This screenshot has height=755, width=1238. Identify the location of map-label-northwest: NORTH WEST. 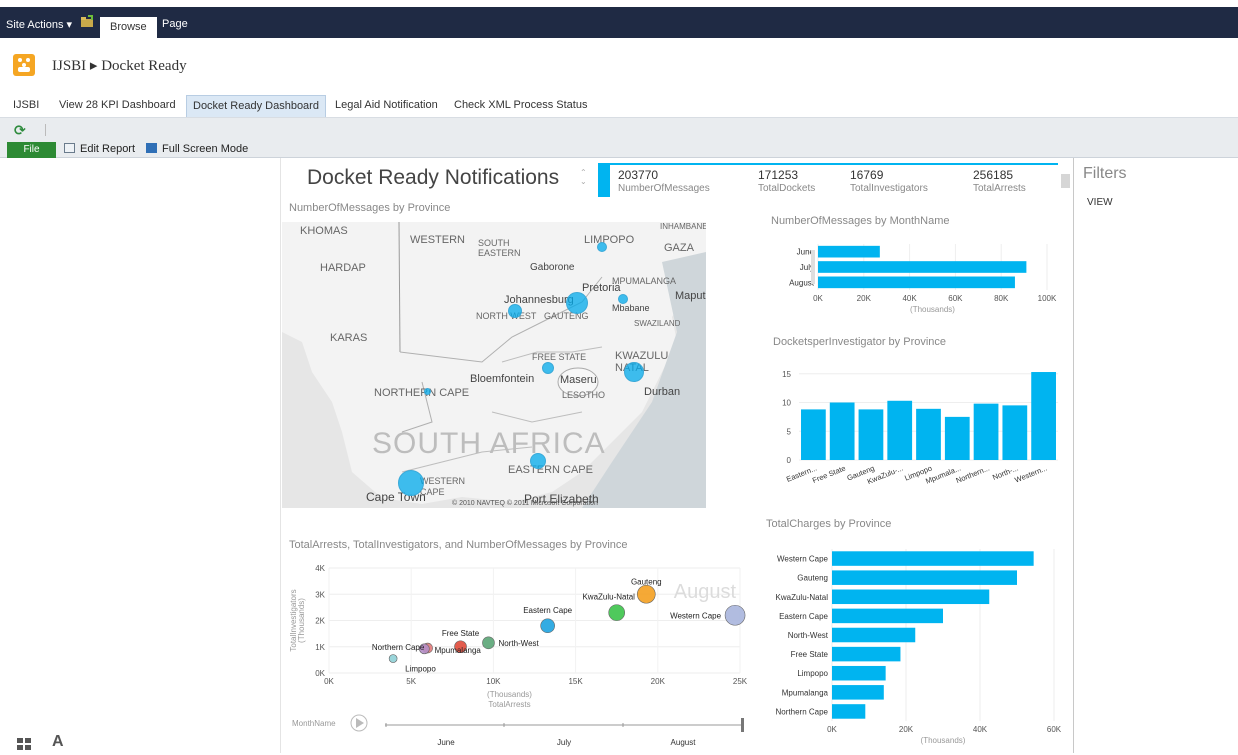
(506, 316).